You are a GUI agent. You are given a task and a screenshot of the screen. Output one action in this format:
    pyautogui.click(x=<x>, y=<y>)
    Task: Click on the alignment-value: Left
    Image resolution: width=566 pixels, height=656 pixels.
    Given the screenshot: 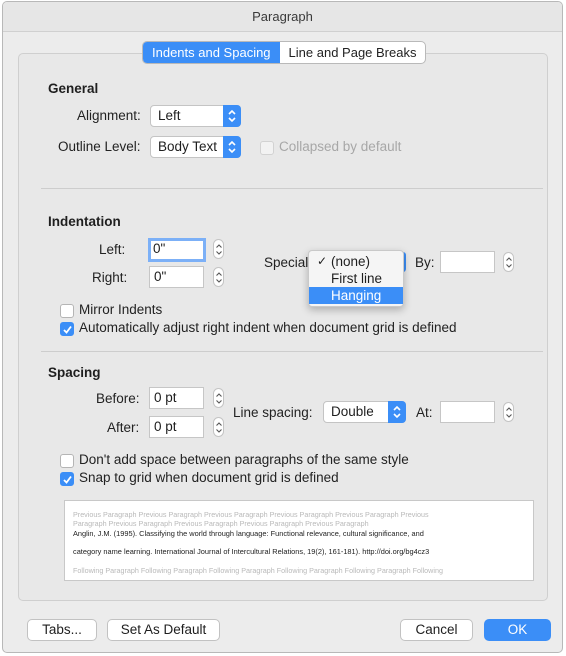 What is the action you would take?
    pyautogui.click(x=169, y=115)
    